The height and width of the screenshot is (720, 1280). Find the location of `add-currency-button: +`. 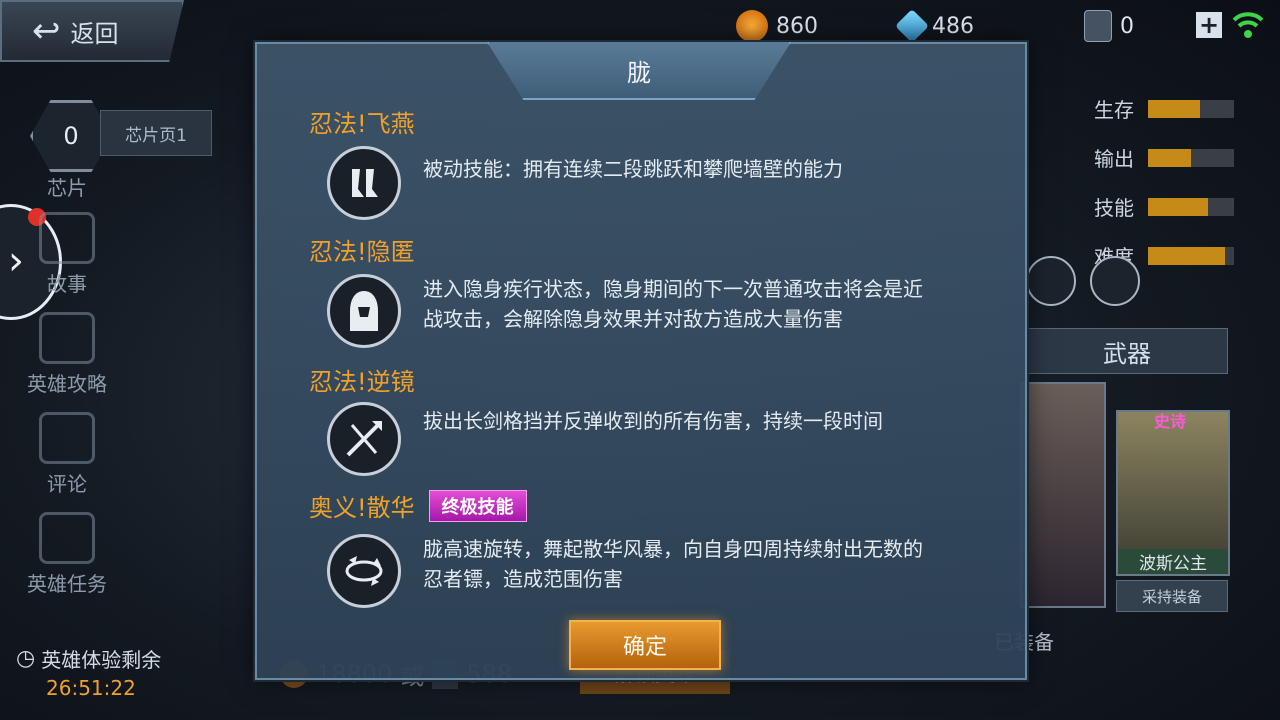

add-currency-button: + is located at coordinates (1209, 25).